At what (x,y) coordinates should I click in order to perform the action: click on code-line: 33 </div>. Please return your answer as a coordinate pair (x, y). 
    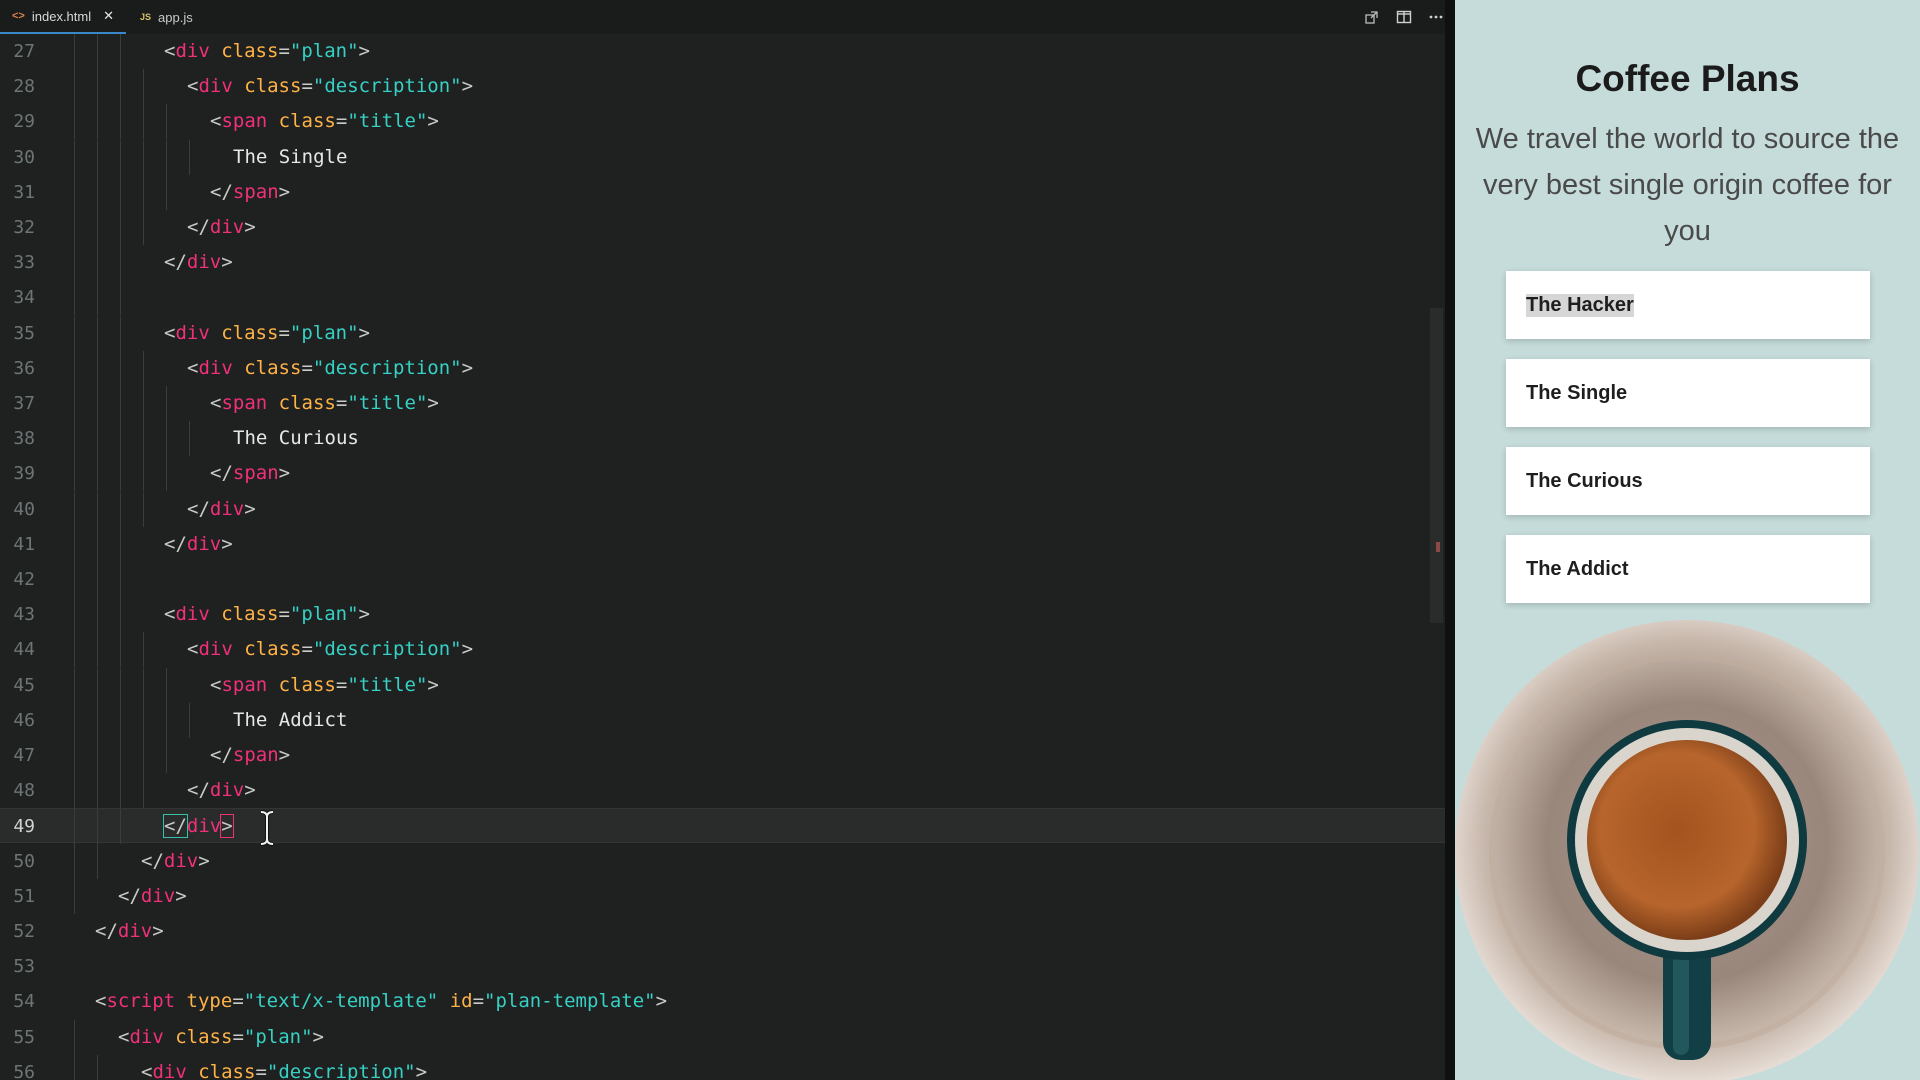
    Looking at the image, I should click on (722, 263).